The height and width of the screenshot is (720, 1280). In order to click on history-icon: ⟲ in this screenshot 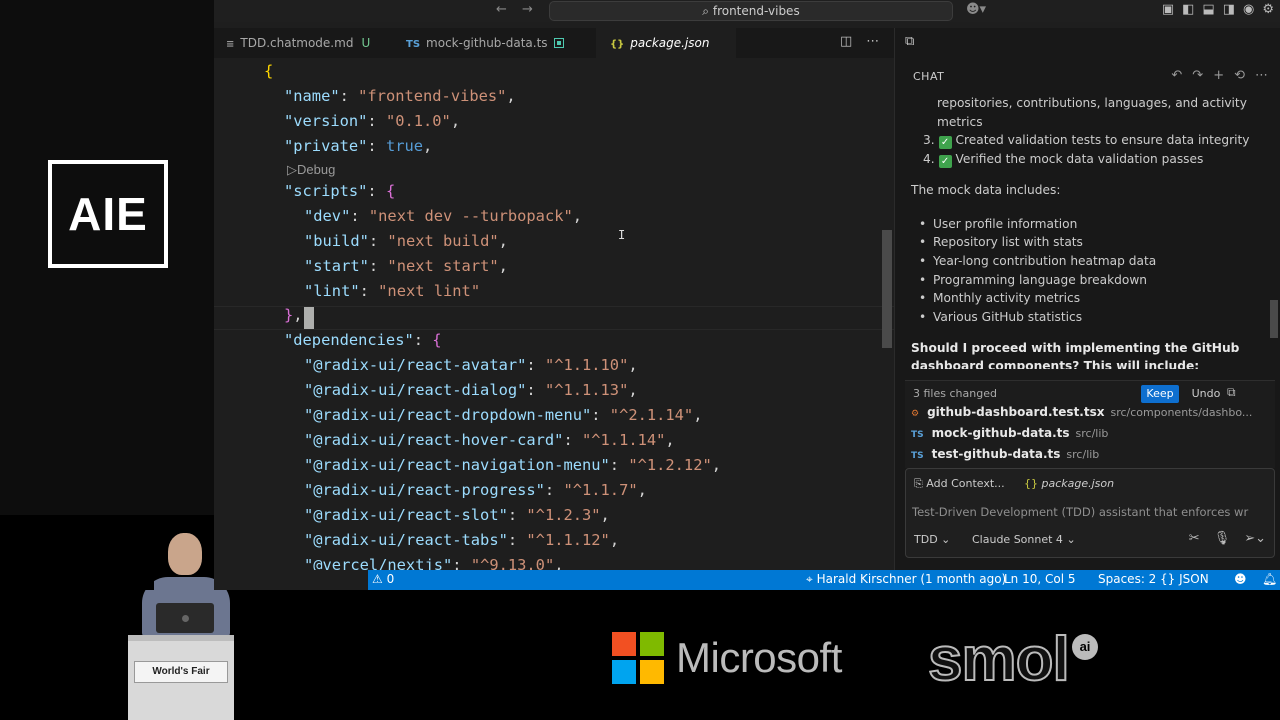, I will do `click(1239, 75)`.